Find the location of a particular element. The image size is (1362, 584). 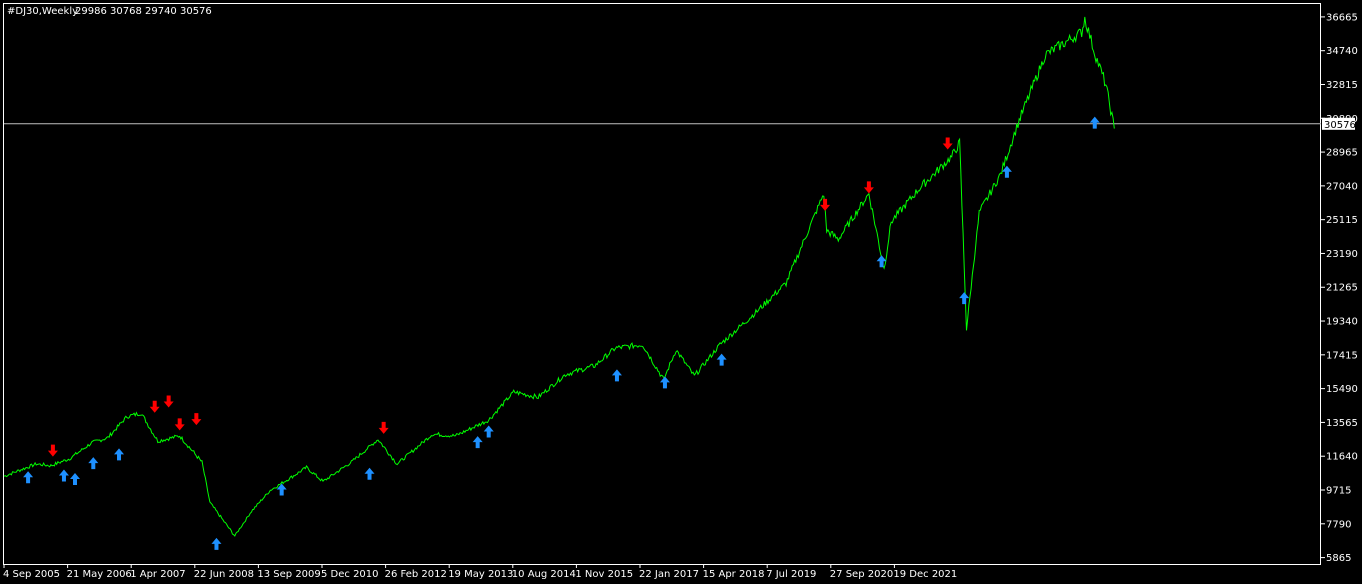

y-tick-label: 23190 is located at coordinates (1342, 254).